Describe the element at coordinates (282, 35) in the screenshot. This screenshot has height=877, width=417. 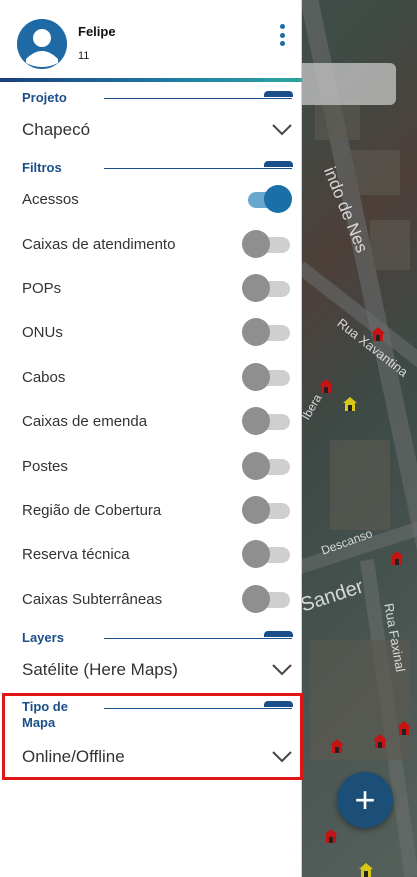
I see `more-vert-icon` at that location.